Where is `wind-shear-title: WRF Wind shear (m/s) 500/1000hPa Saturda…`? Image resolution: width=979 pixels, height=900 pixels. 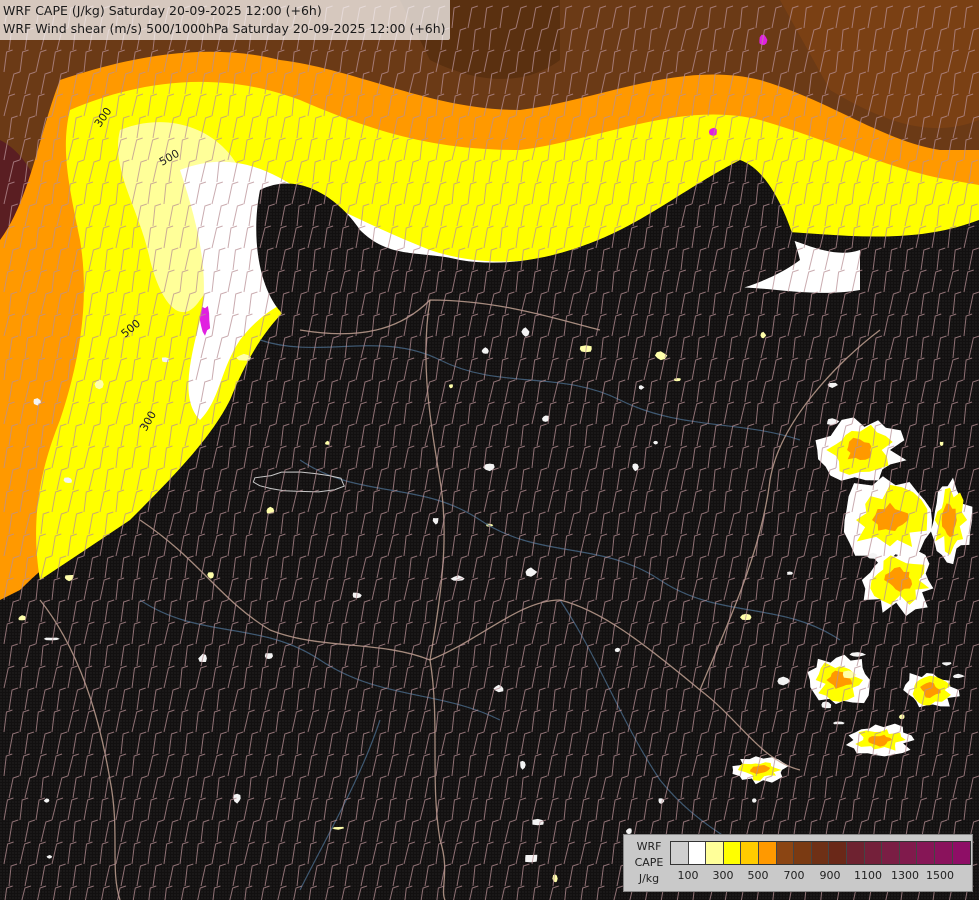
wind-shear-title: WRF Wind shear (m/s) 500/1000hPa Saturda… is located at coordinates (224, 28).